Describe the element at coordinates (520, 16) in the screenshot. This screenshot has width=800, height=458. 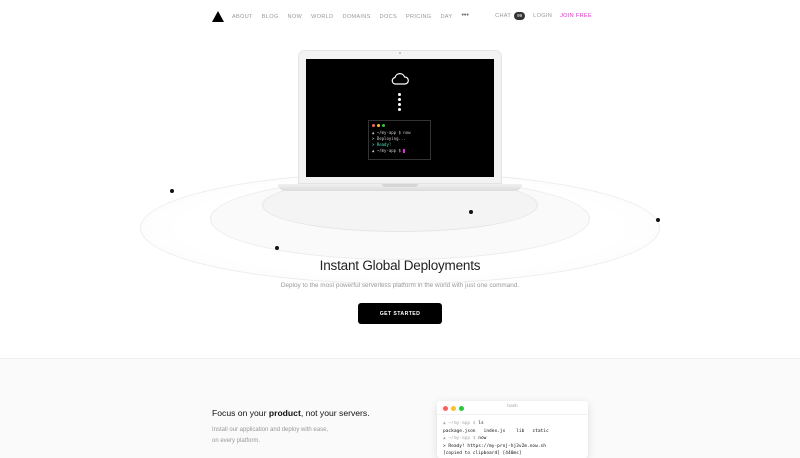
I see `chat-count-badge: 99` at that location.